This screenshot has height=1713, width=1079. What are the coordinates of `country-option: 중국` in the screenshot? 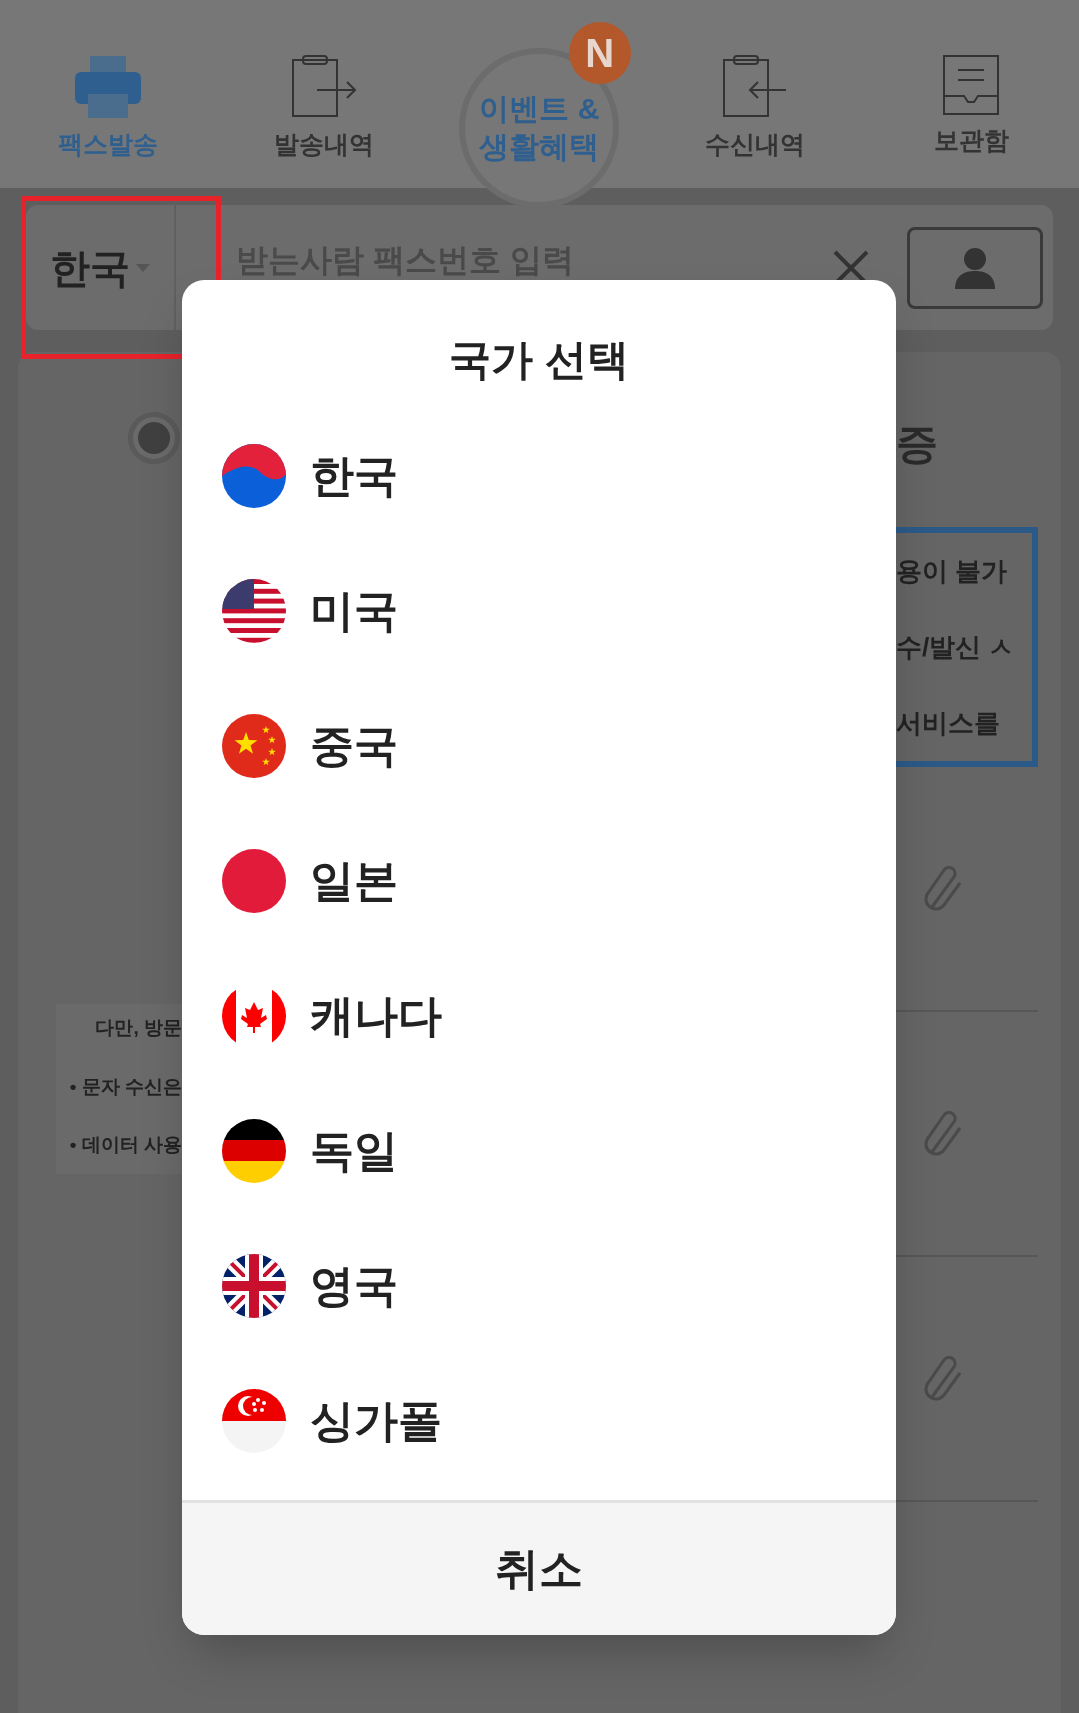 It's located at (539, 745).